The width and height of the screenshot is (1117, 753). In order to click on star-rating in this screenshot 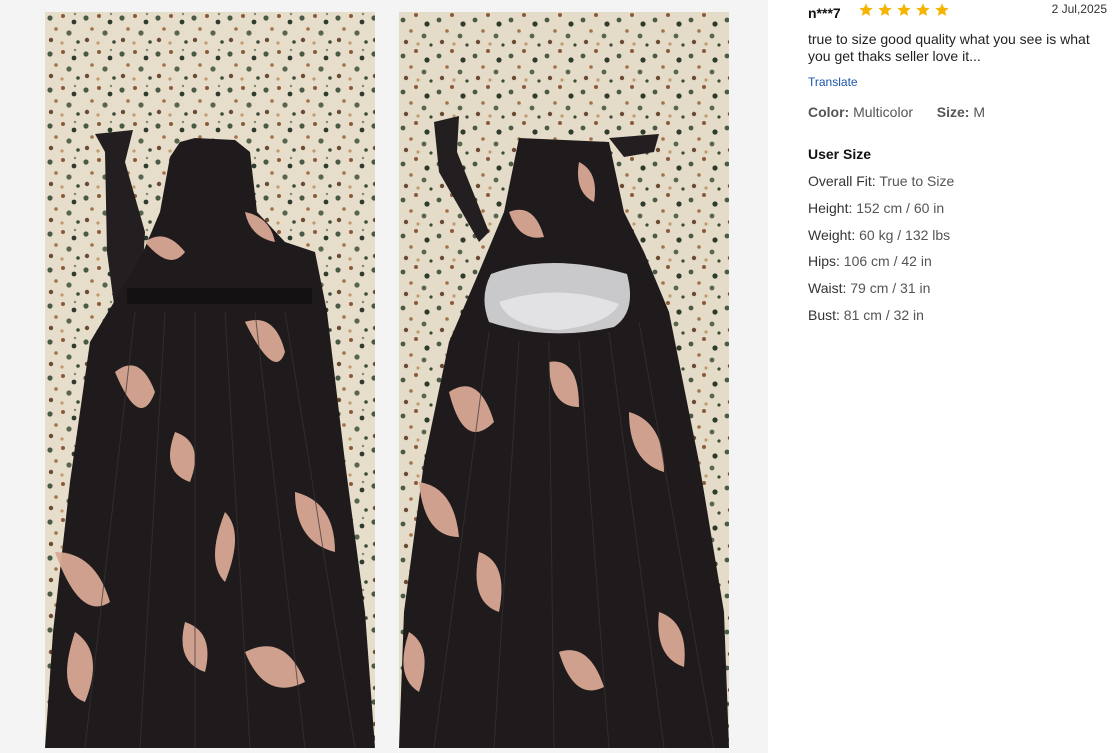, I will do `click(904, 10)`.